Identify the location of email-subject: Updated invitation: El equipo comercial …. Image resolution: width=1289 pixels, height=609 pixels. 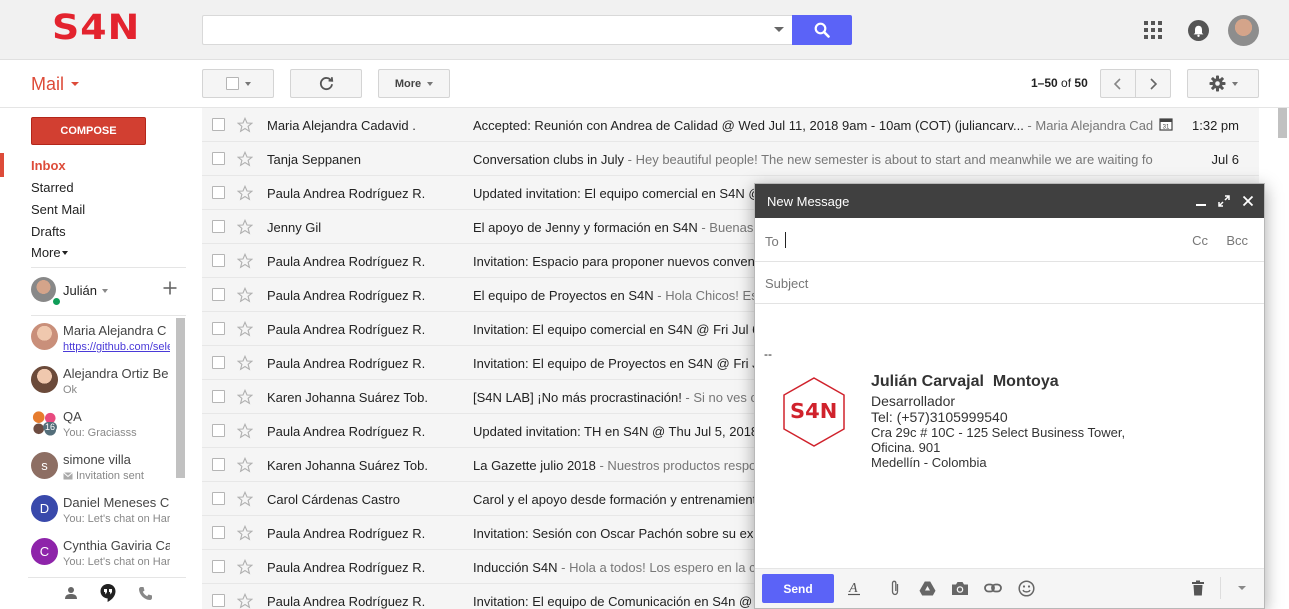
(617, 193).